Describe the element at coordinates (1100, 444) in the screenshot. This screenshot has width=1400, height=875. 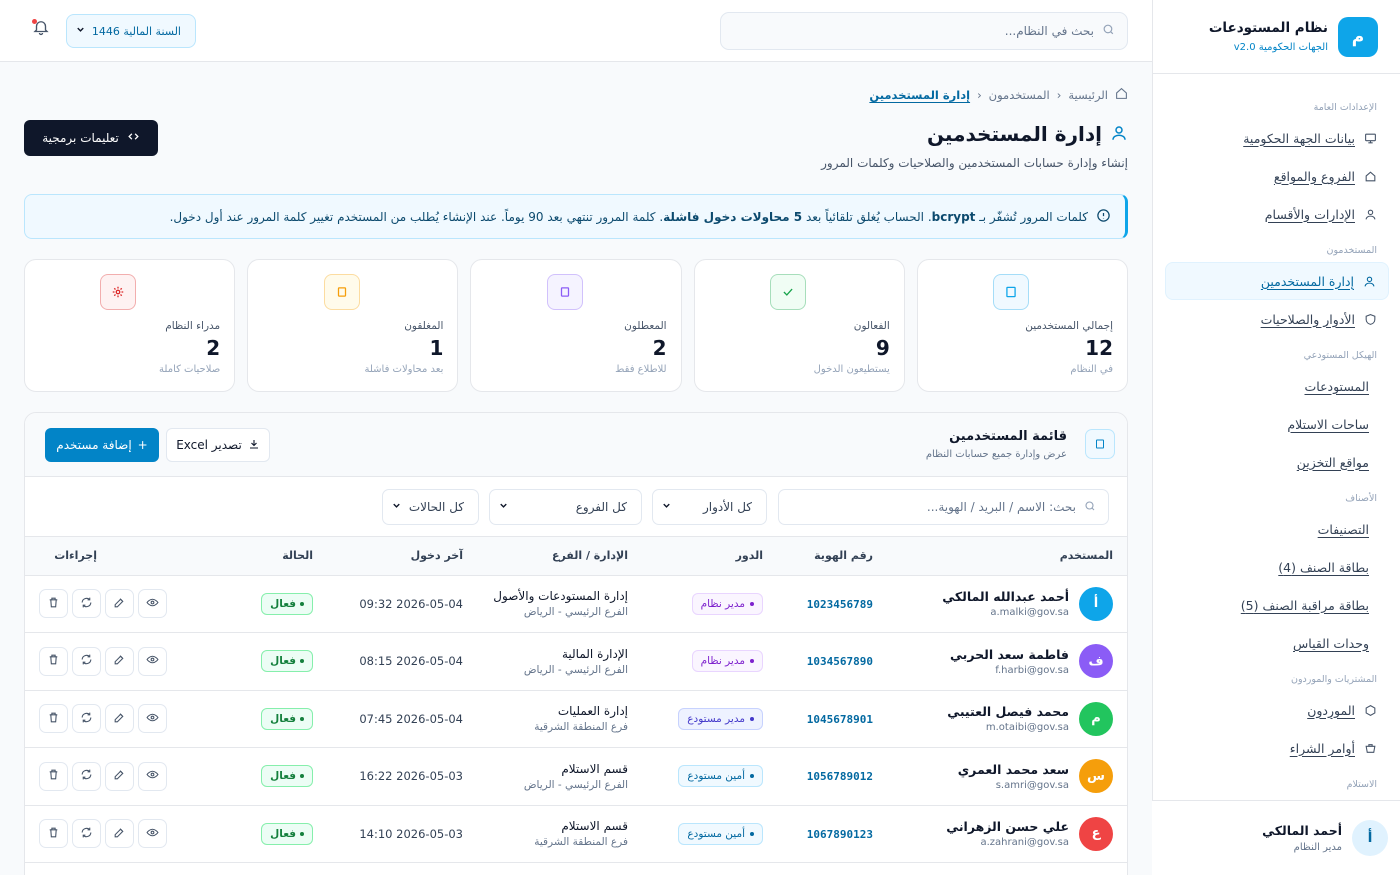
I see `list-icon` at that location.